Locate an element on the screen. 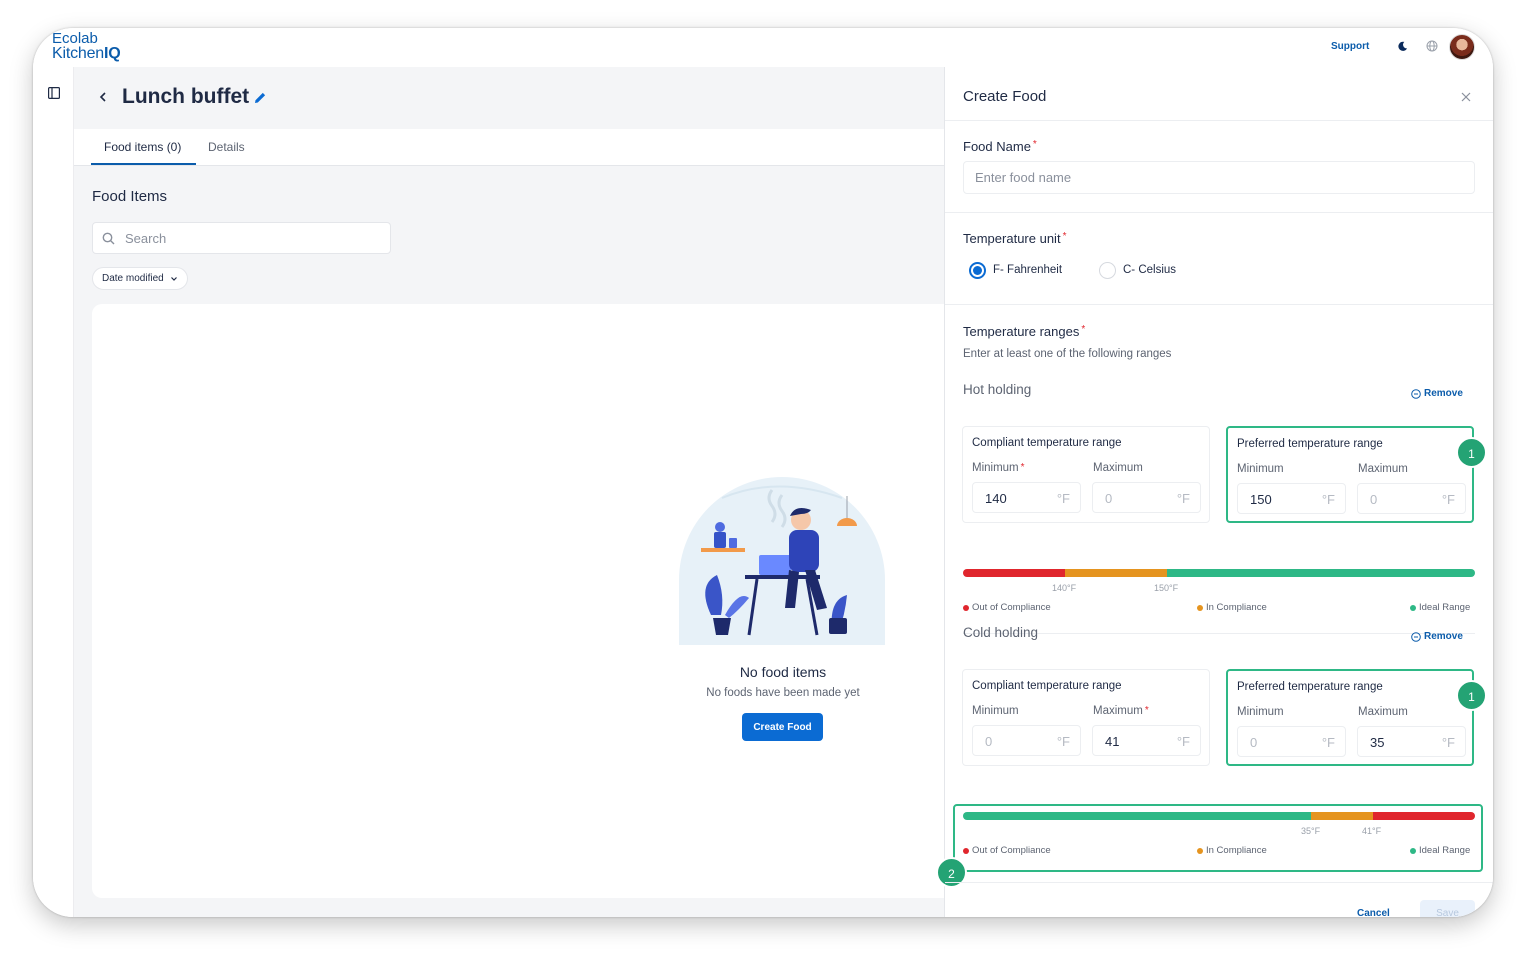 The width and height of the screenshot is (1526, 954). cancel-button: Cancel is located at coordinates (1373, 912).